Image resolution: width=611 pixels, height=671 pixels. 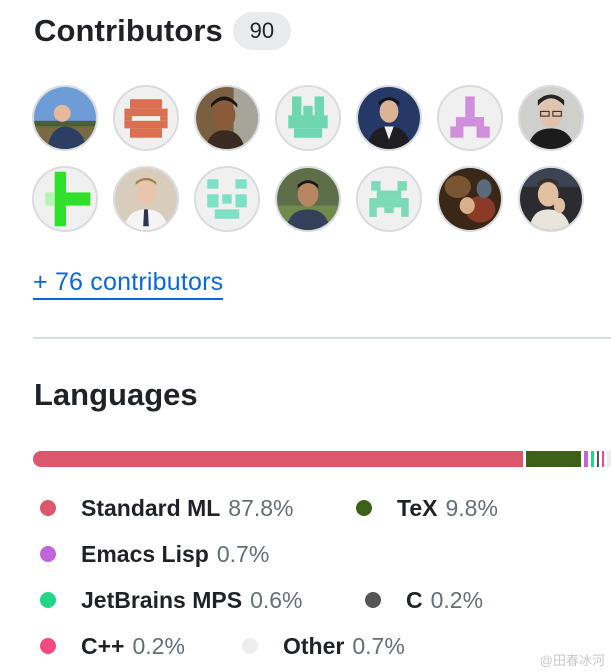 What do you see at coordinates (145, 553) in the screenshot?
I see `language-name: Emacs Lisp` at bounding box center [145, 553].